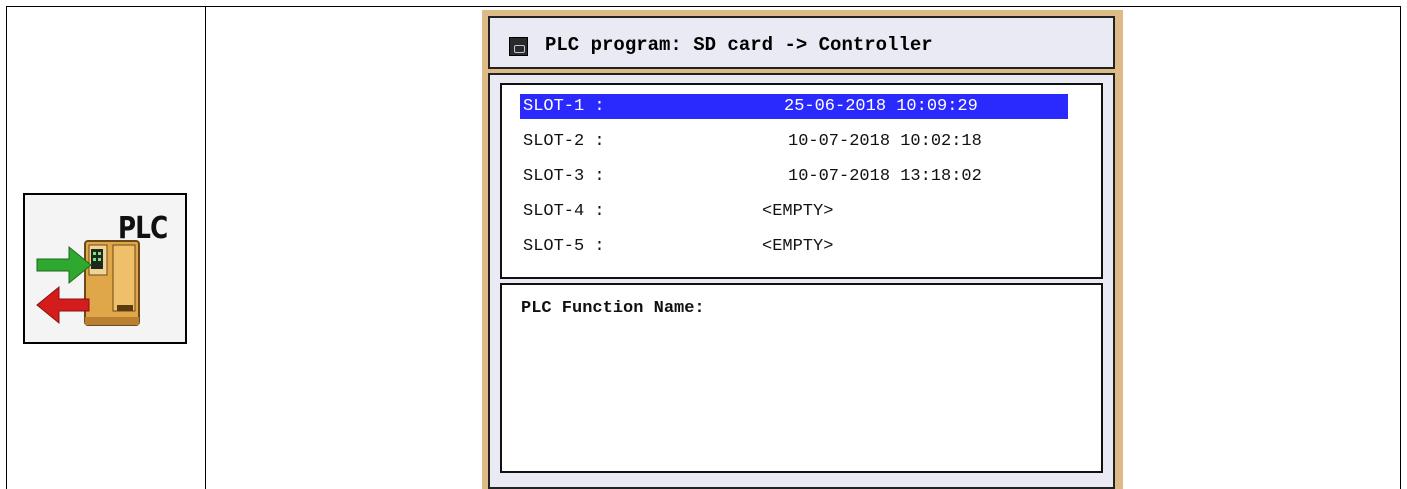  What do you see at coordinates (564, 141) in the screenshot?
I see `slot-name: SLOT-2 :` at bounding box center [564, 141].